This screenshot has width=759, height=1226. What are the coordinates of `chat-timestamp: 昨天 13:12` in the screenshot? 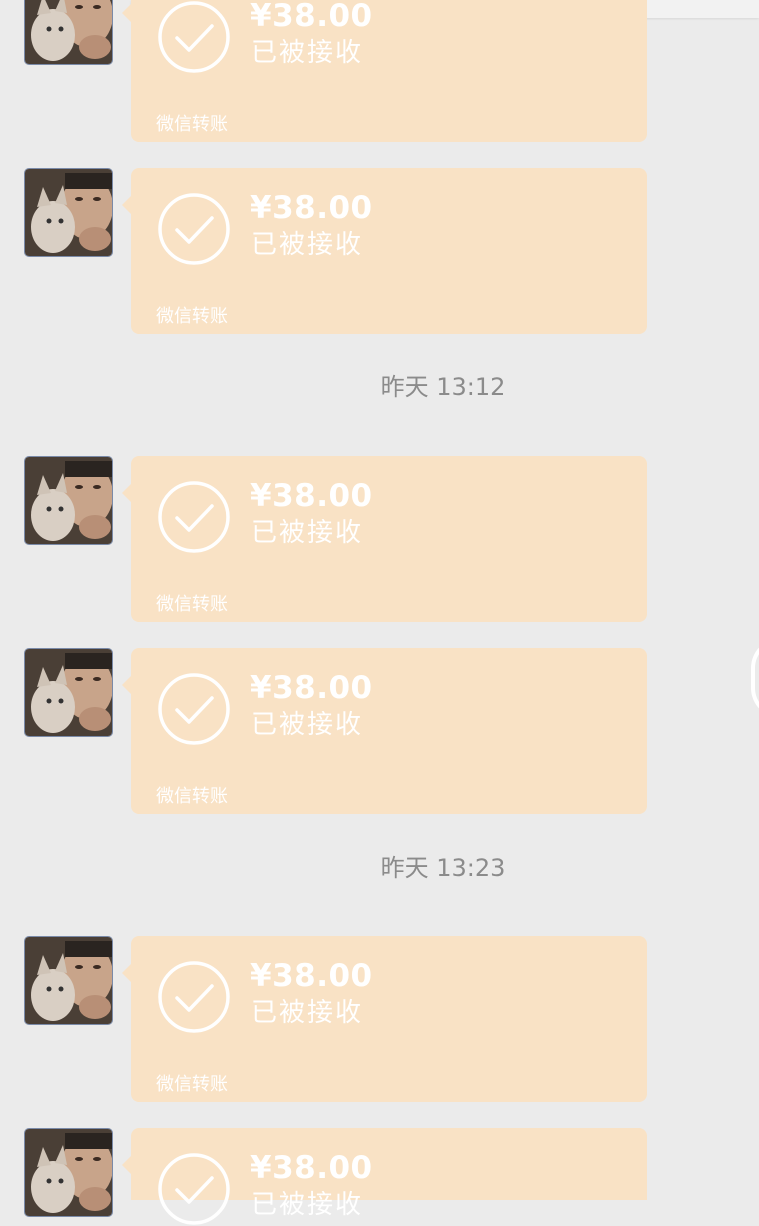 It's located at (443, 387).